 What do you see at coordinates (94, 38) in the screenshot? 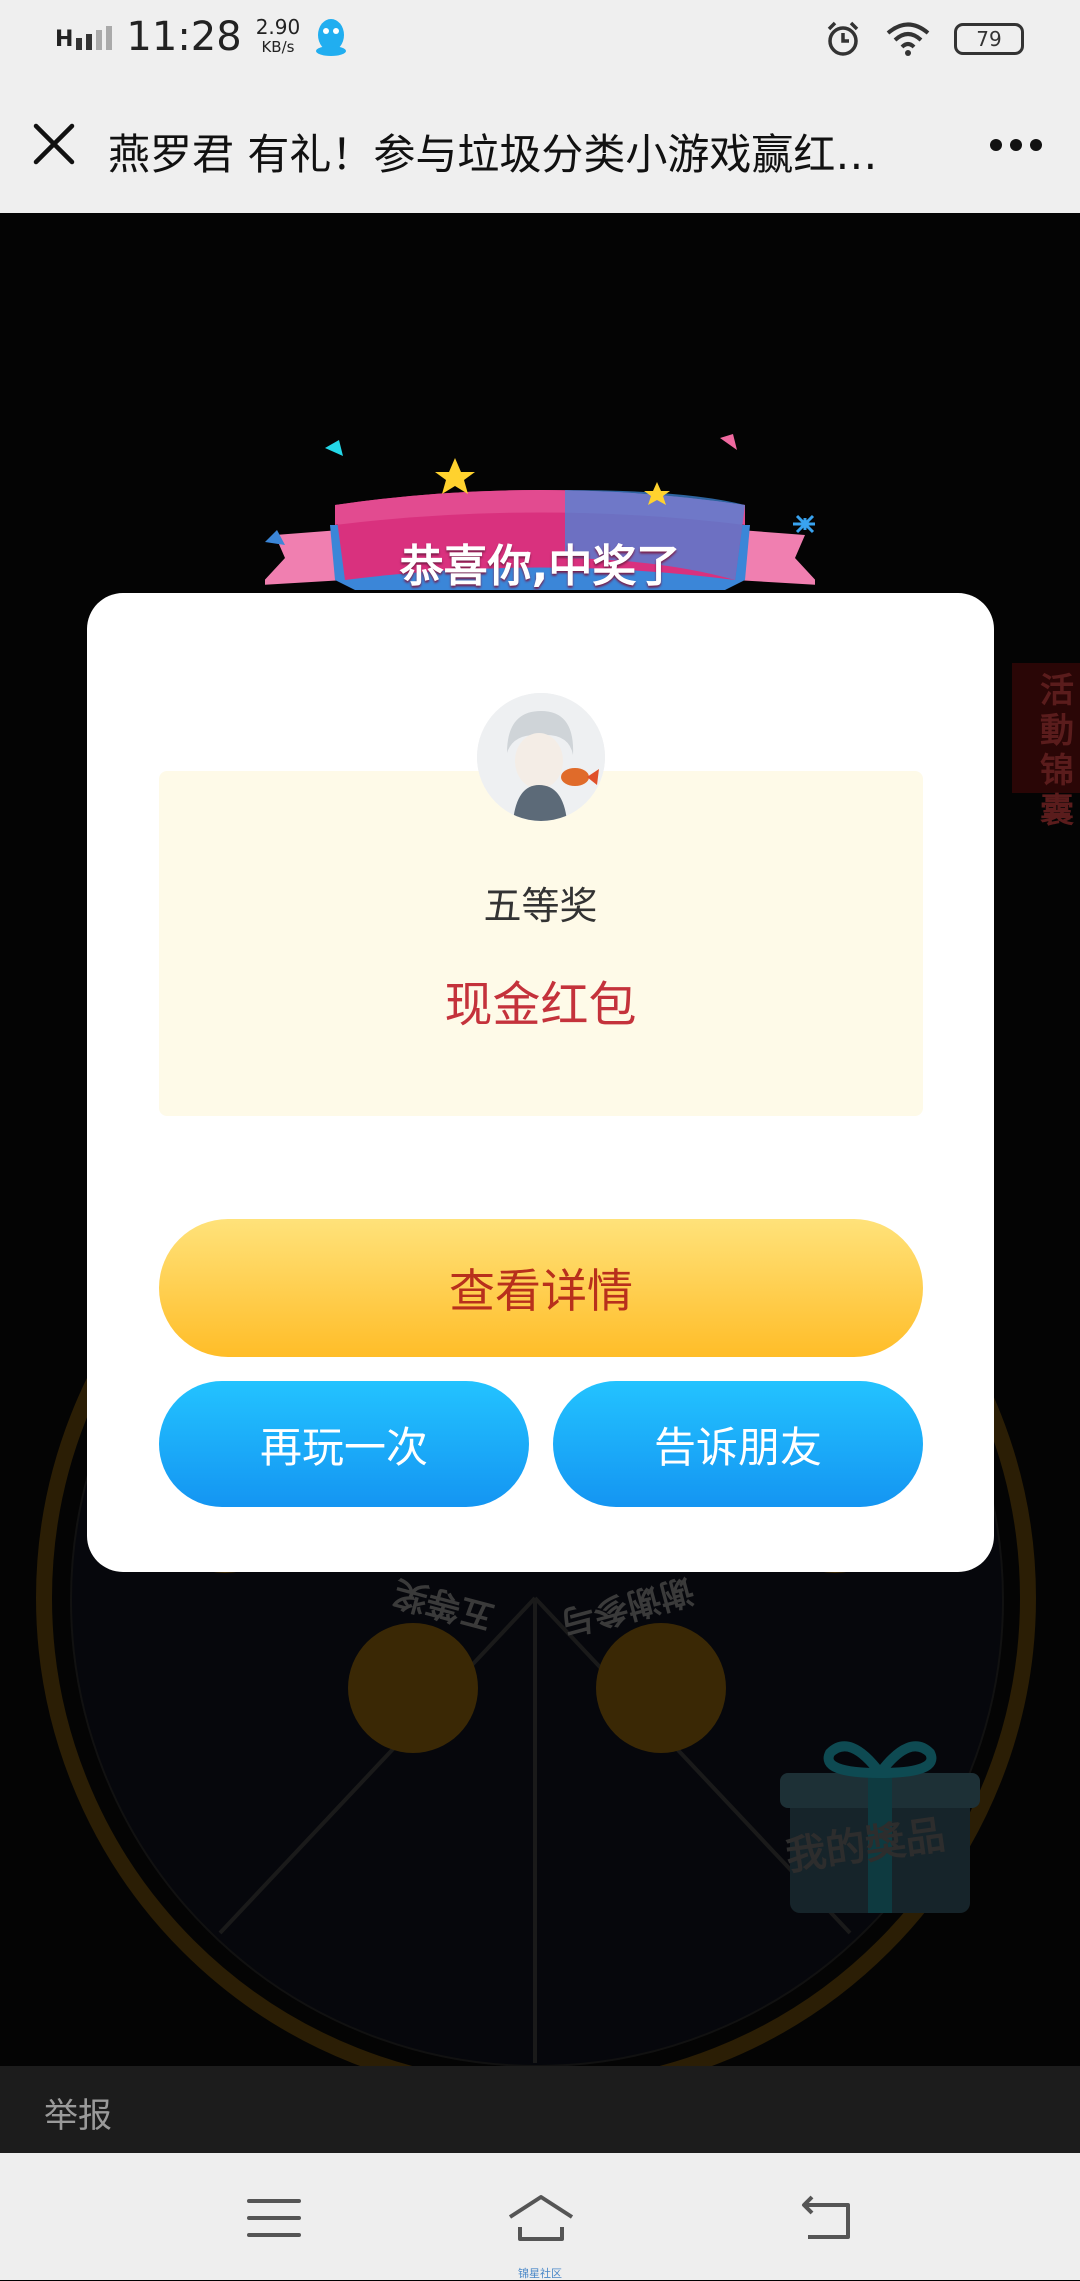
I see `signal-bars-icon` at bounding box center [94, 38].